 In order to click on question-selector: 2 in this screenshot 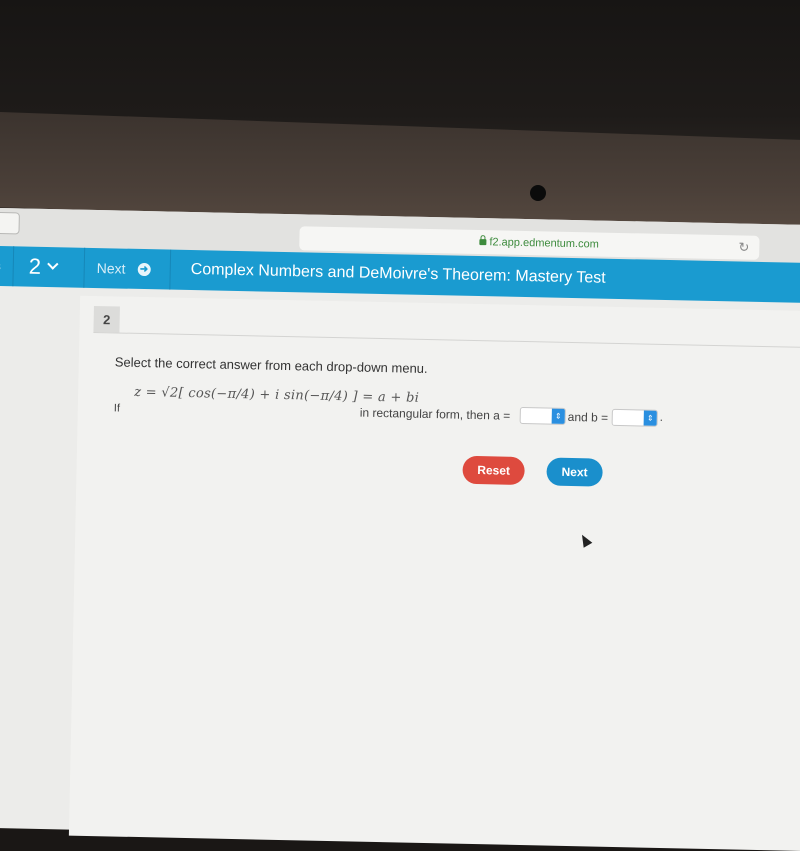, I will do `click(50, 267)`.